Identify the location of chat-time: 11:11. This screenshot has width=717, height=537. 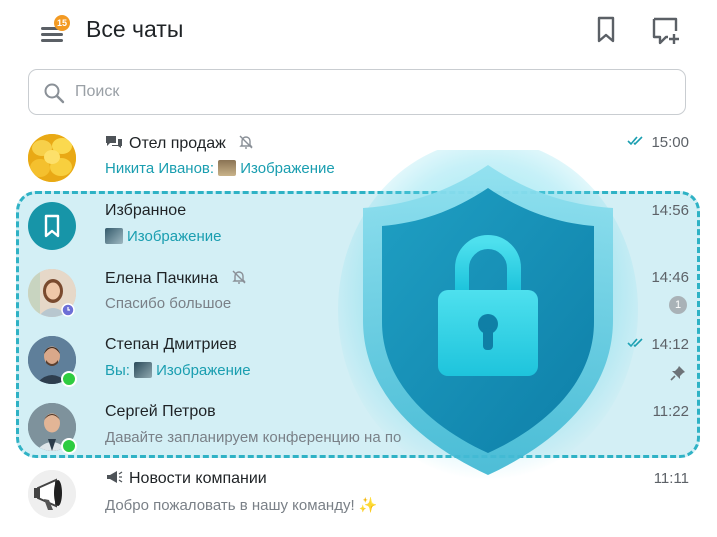
(671, 478).